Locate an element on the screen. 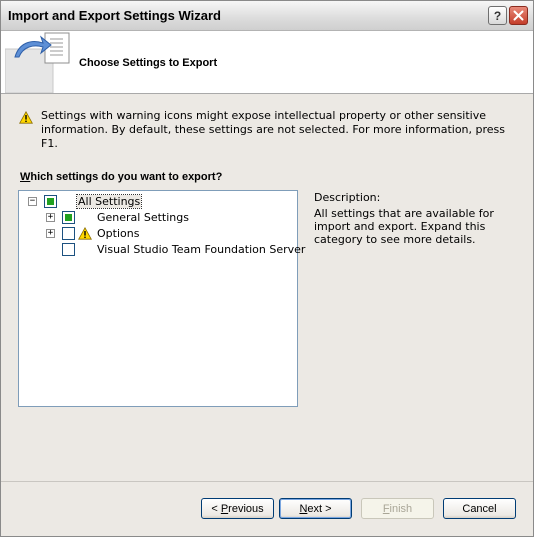  window-title: Import and Export Settings Wizard is located at coordinates (114, 15).